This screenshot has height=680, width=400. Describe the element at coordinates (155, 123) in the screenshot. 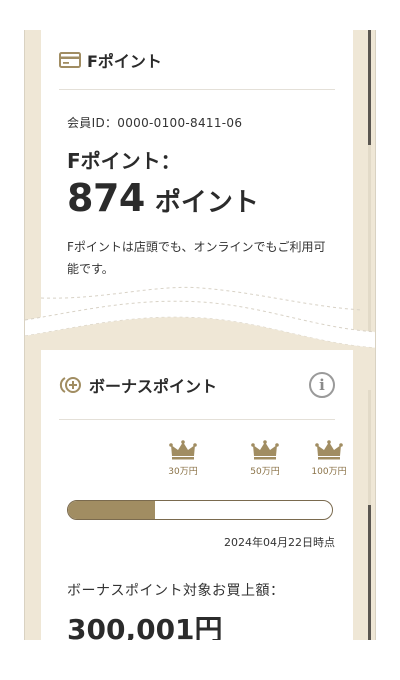

I see `member-id: 会員ID：0000-0100-8411-06` at that location.